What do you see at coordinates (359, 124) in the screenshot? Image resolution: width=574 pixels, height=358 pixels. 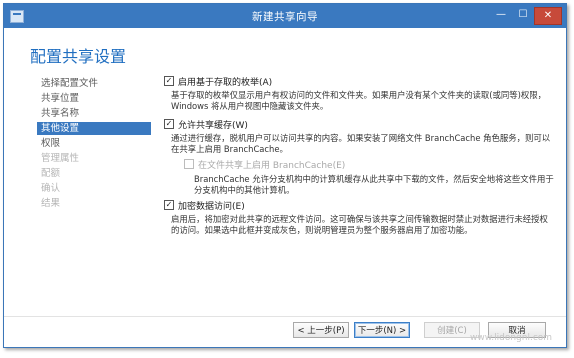 I see `cache-option-row: ✓ 允许共享缓存(W)` at bounding box center [359, 124].